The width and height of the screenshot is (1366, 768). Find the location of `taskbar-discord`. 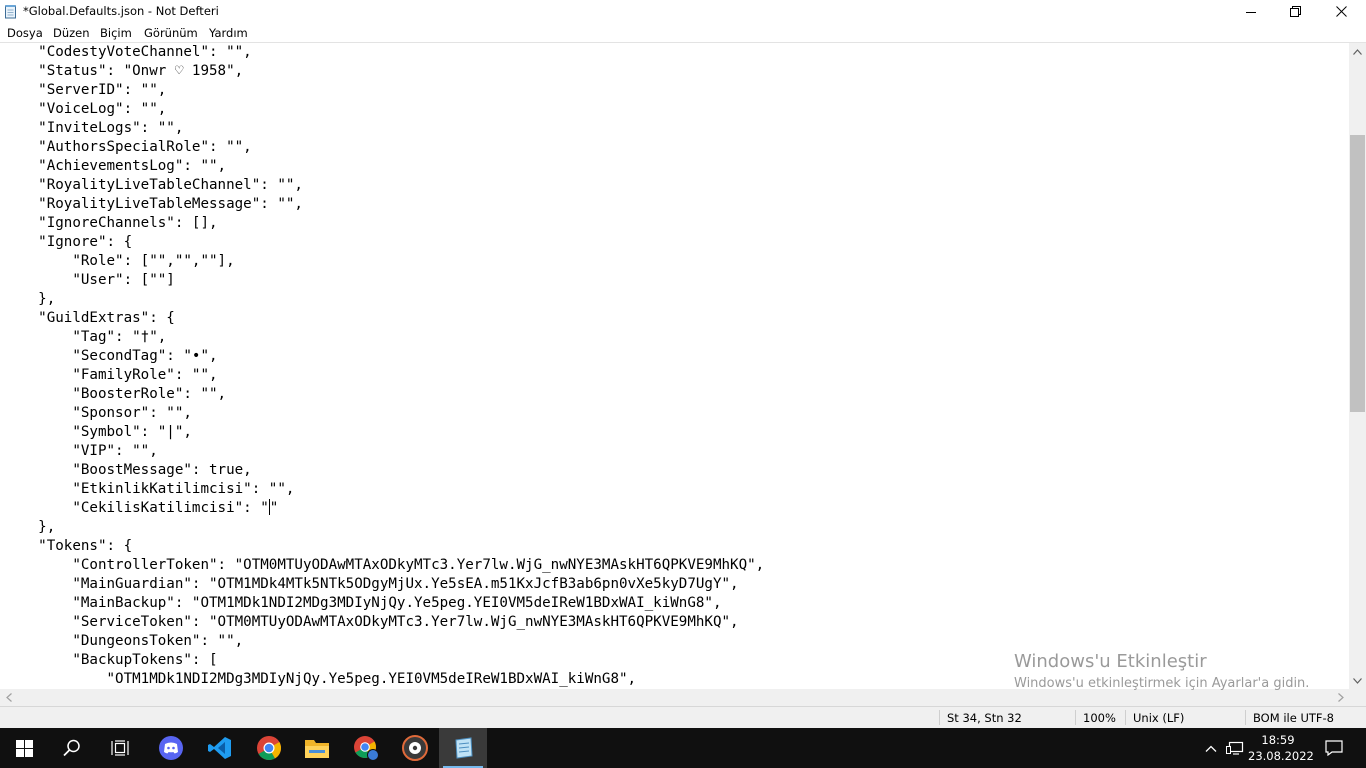

taskbar-discord is located at coordinates (171, 748).